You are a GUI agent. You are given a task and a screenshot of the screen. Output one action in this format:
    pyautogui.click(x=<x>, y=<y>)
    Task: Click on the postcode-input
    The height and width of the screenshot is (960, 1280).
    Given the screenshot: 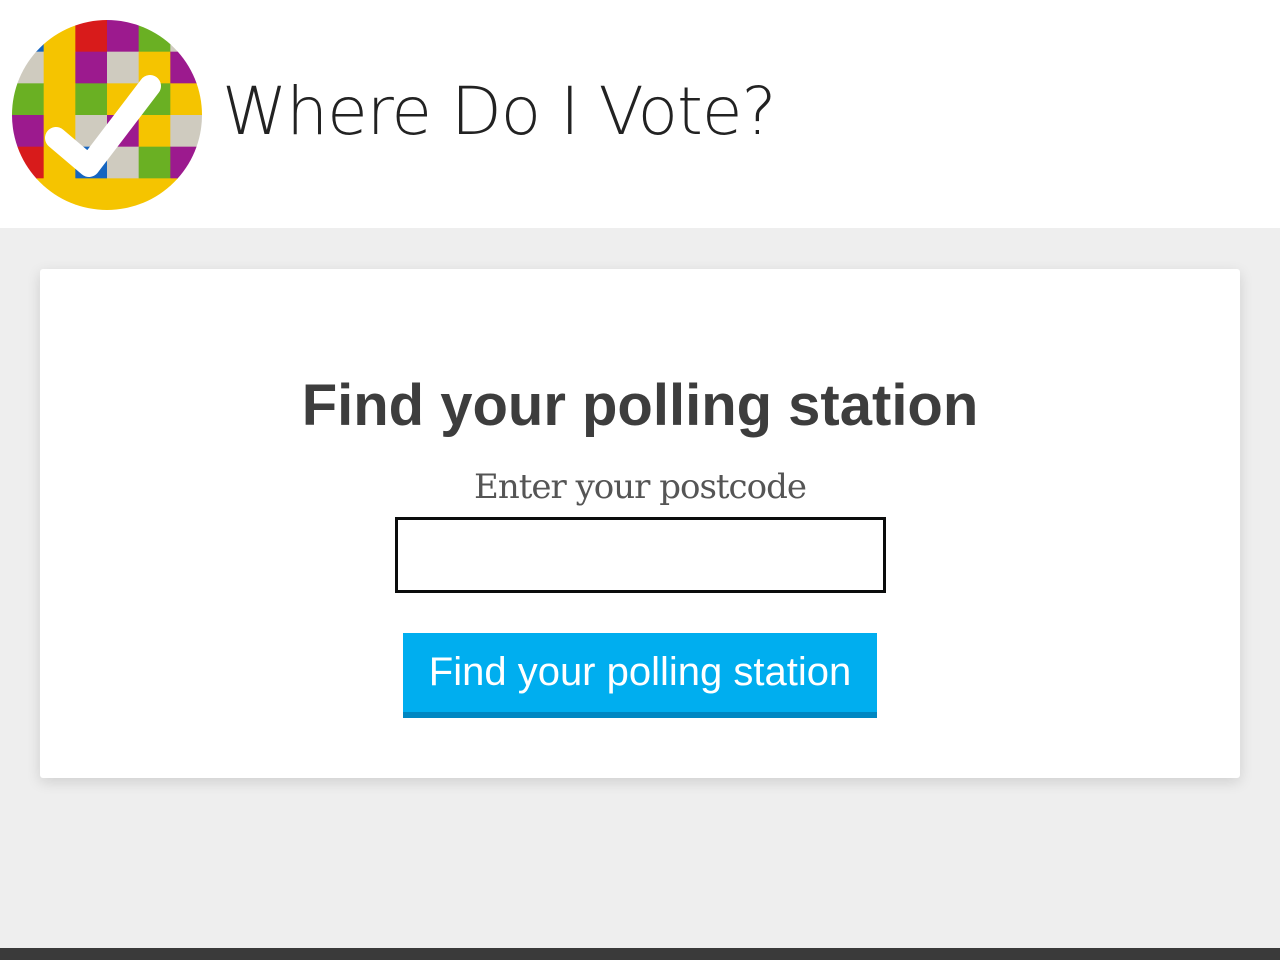 What is the action you would take?
    pyautogui.click(x=640, y=555)
    